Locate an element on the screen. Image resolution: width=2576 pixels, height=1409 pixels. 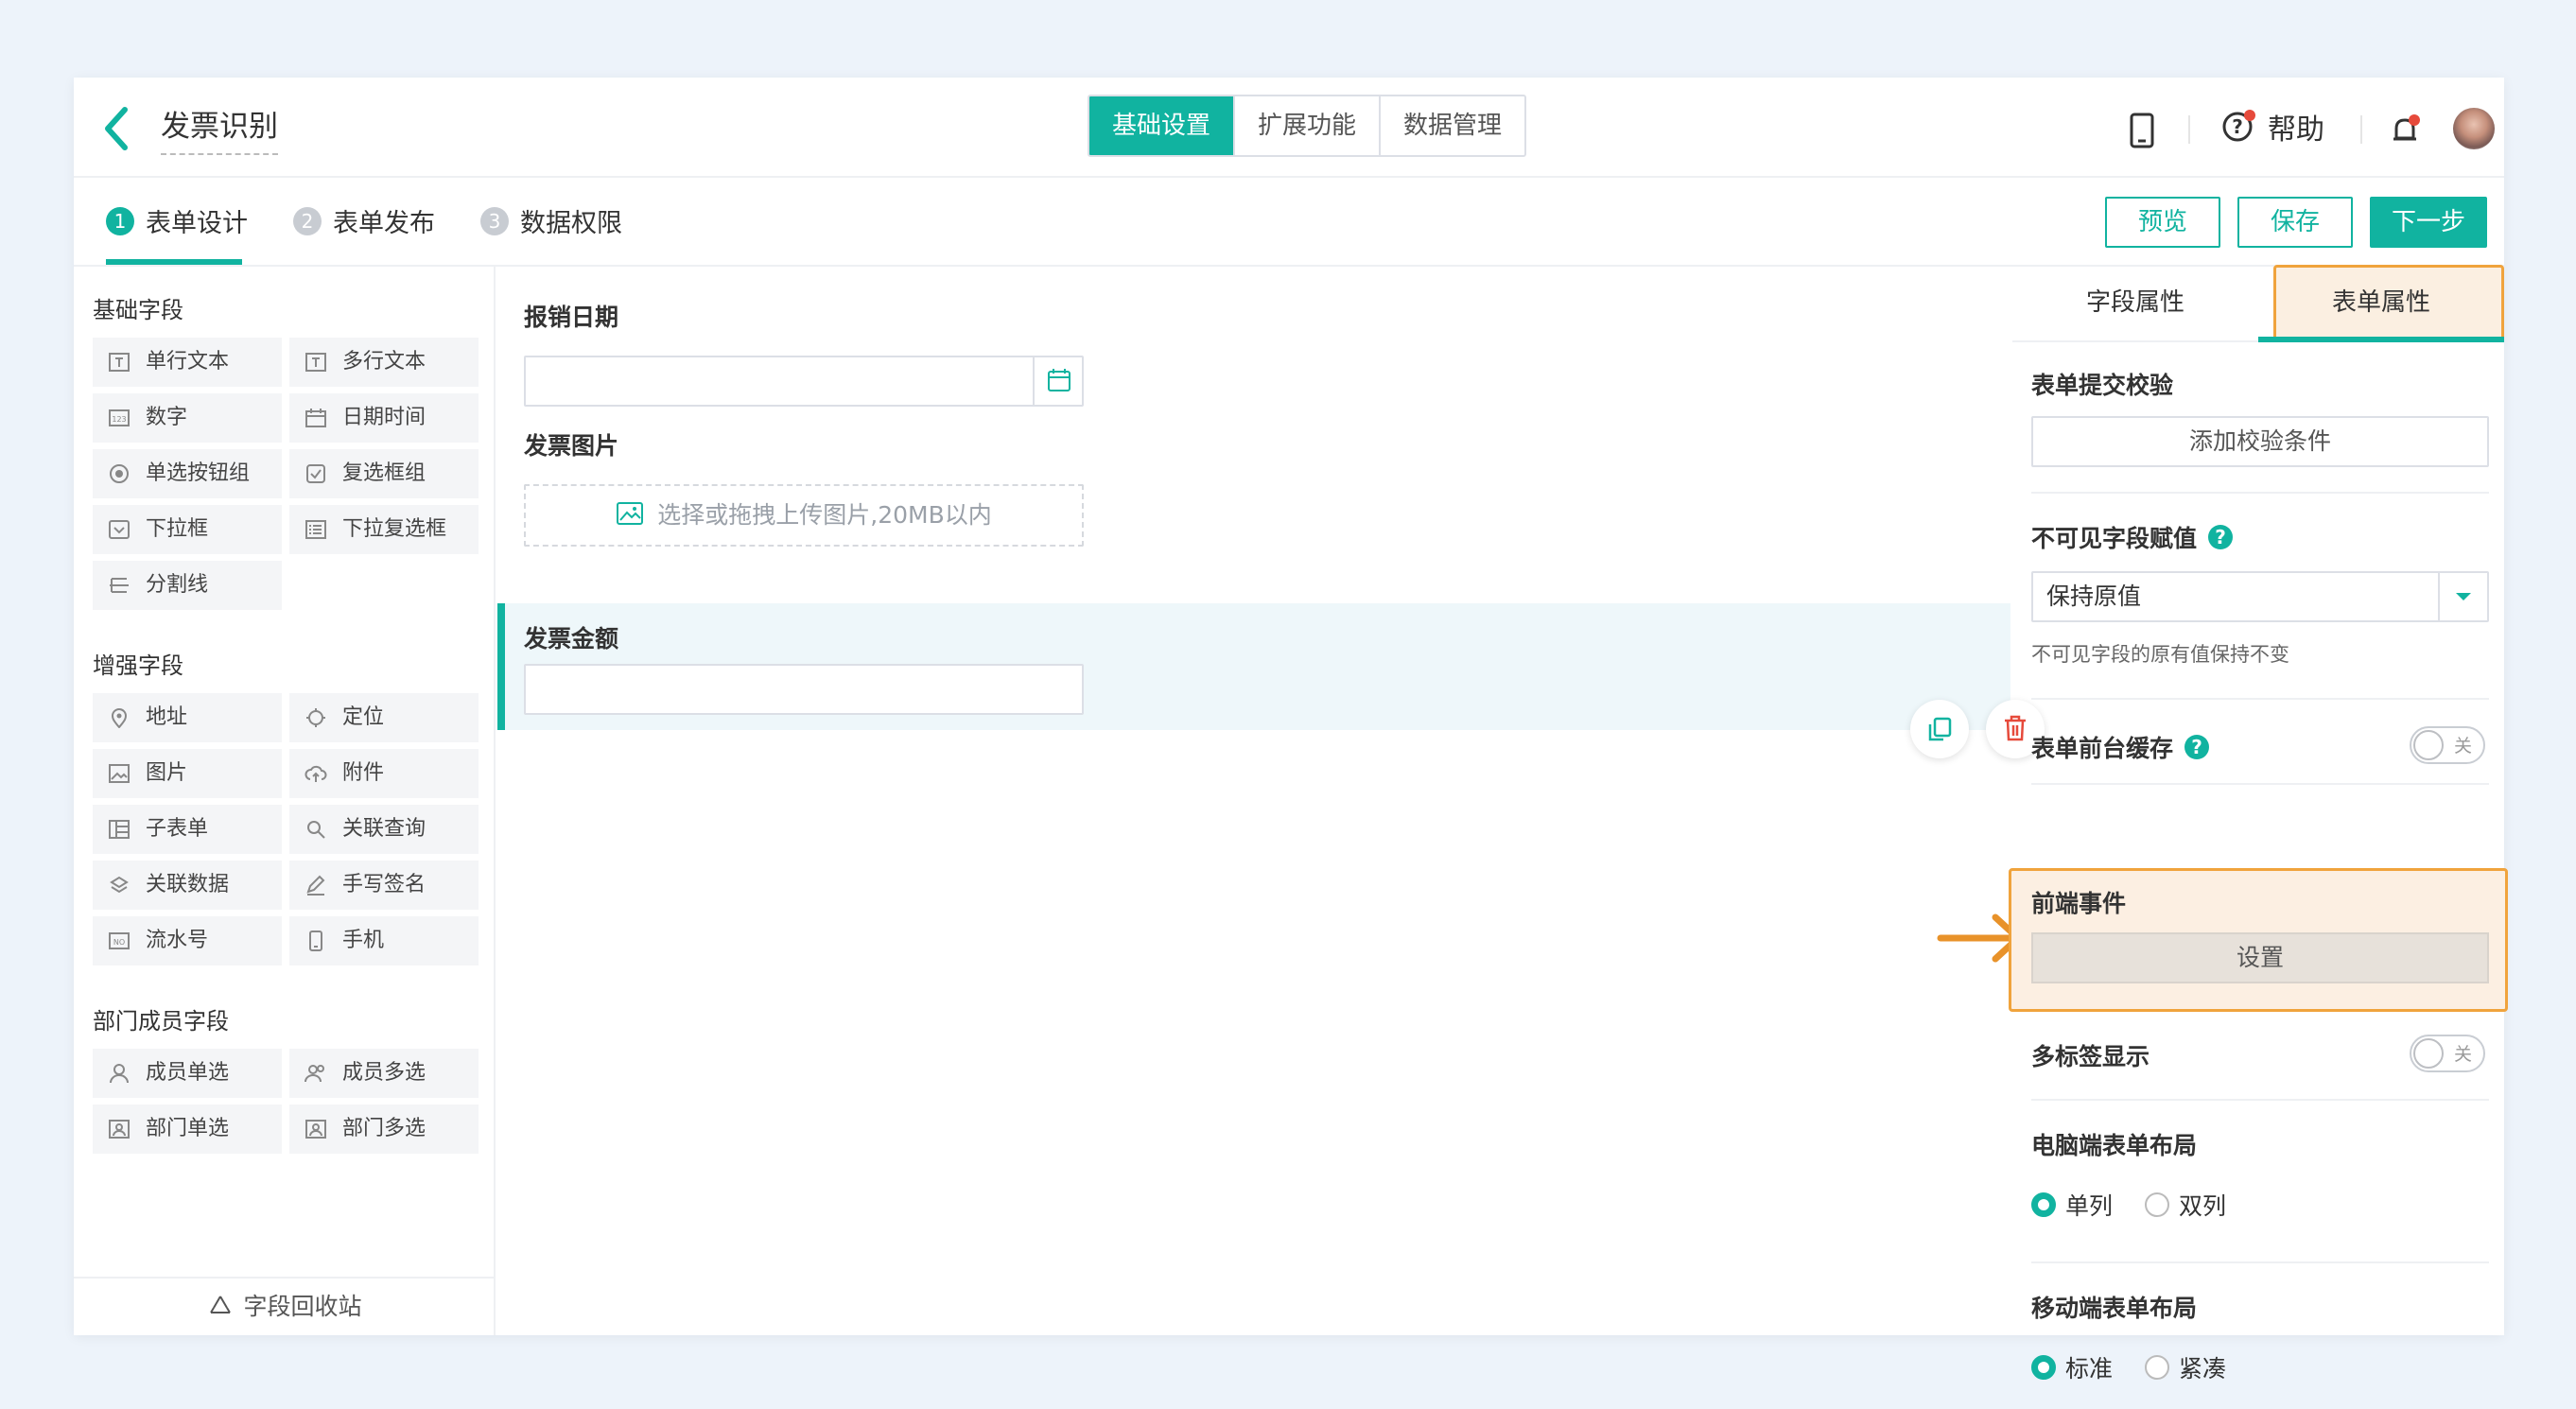
field-single-line-text: 单行文本 is located at coordinates (187, 363).